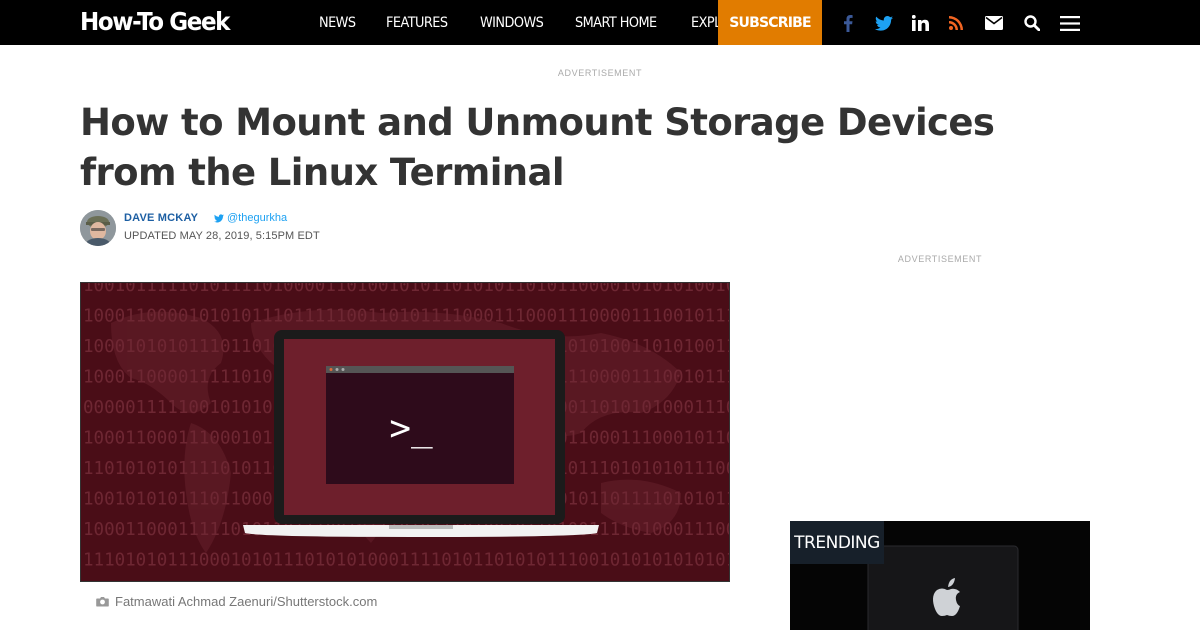 The image size is (1200, 630). Describe the element at coordinates (848, 23) in the screenshot. I see `facebook-icon` at that location.